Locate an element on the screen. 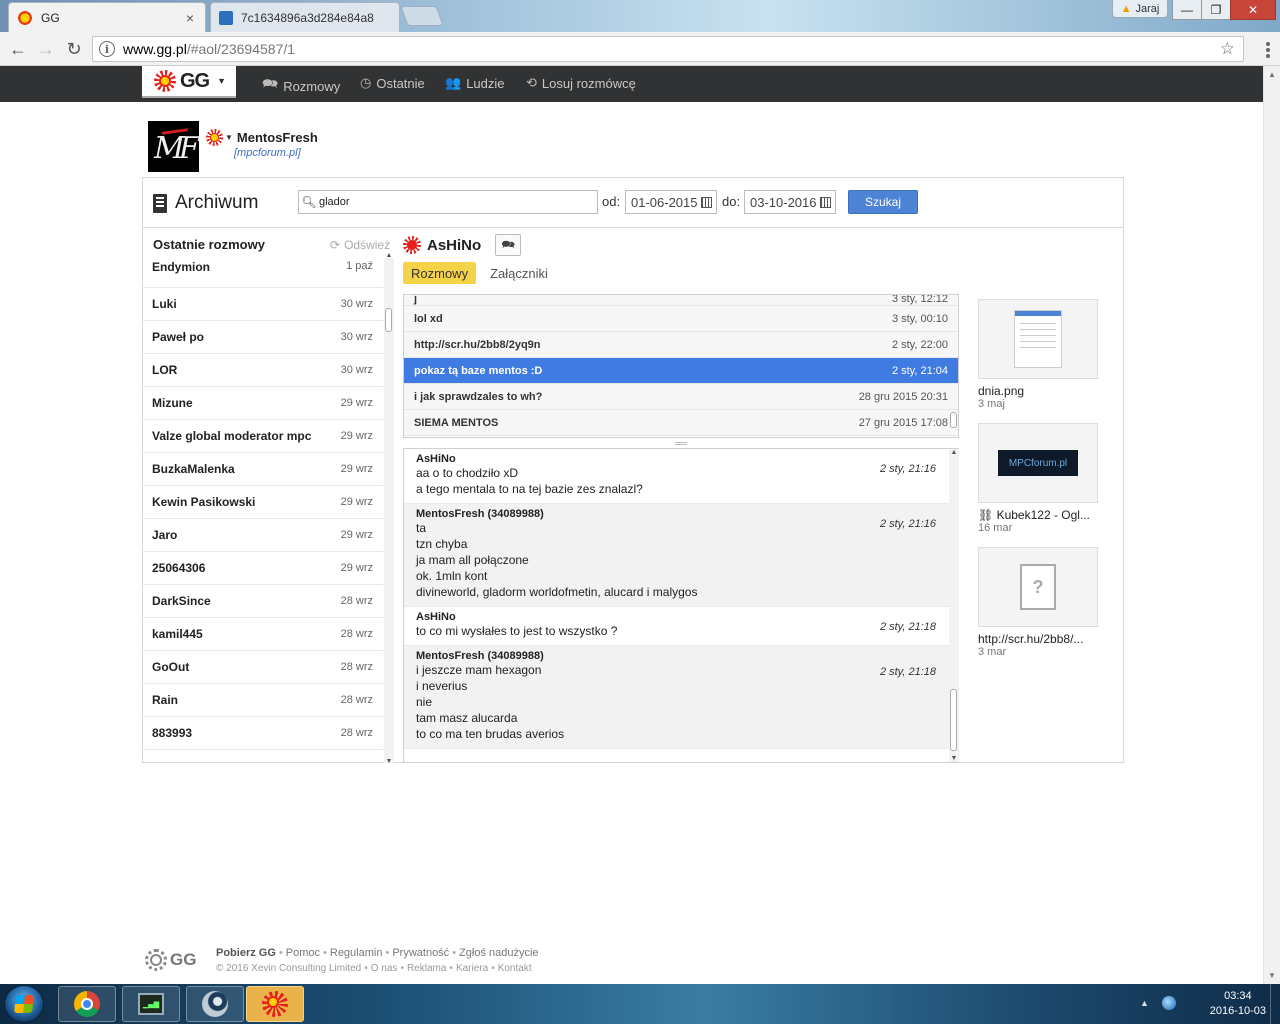 Image resolution: width=1280 pixels, height=1024 pixels. open-chat-button: 🗪 is located at coordinates (508, 245).